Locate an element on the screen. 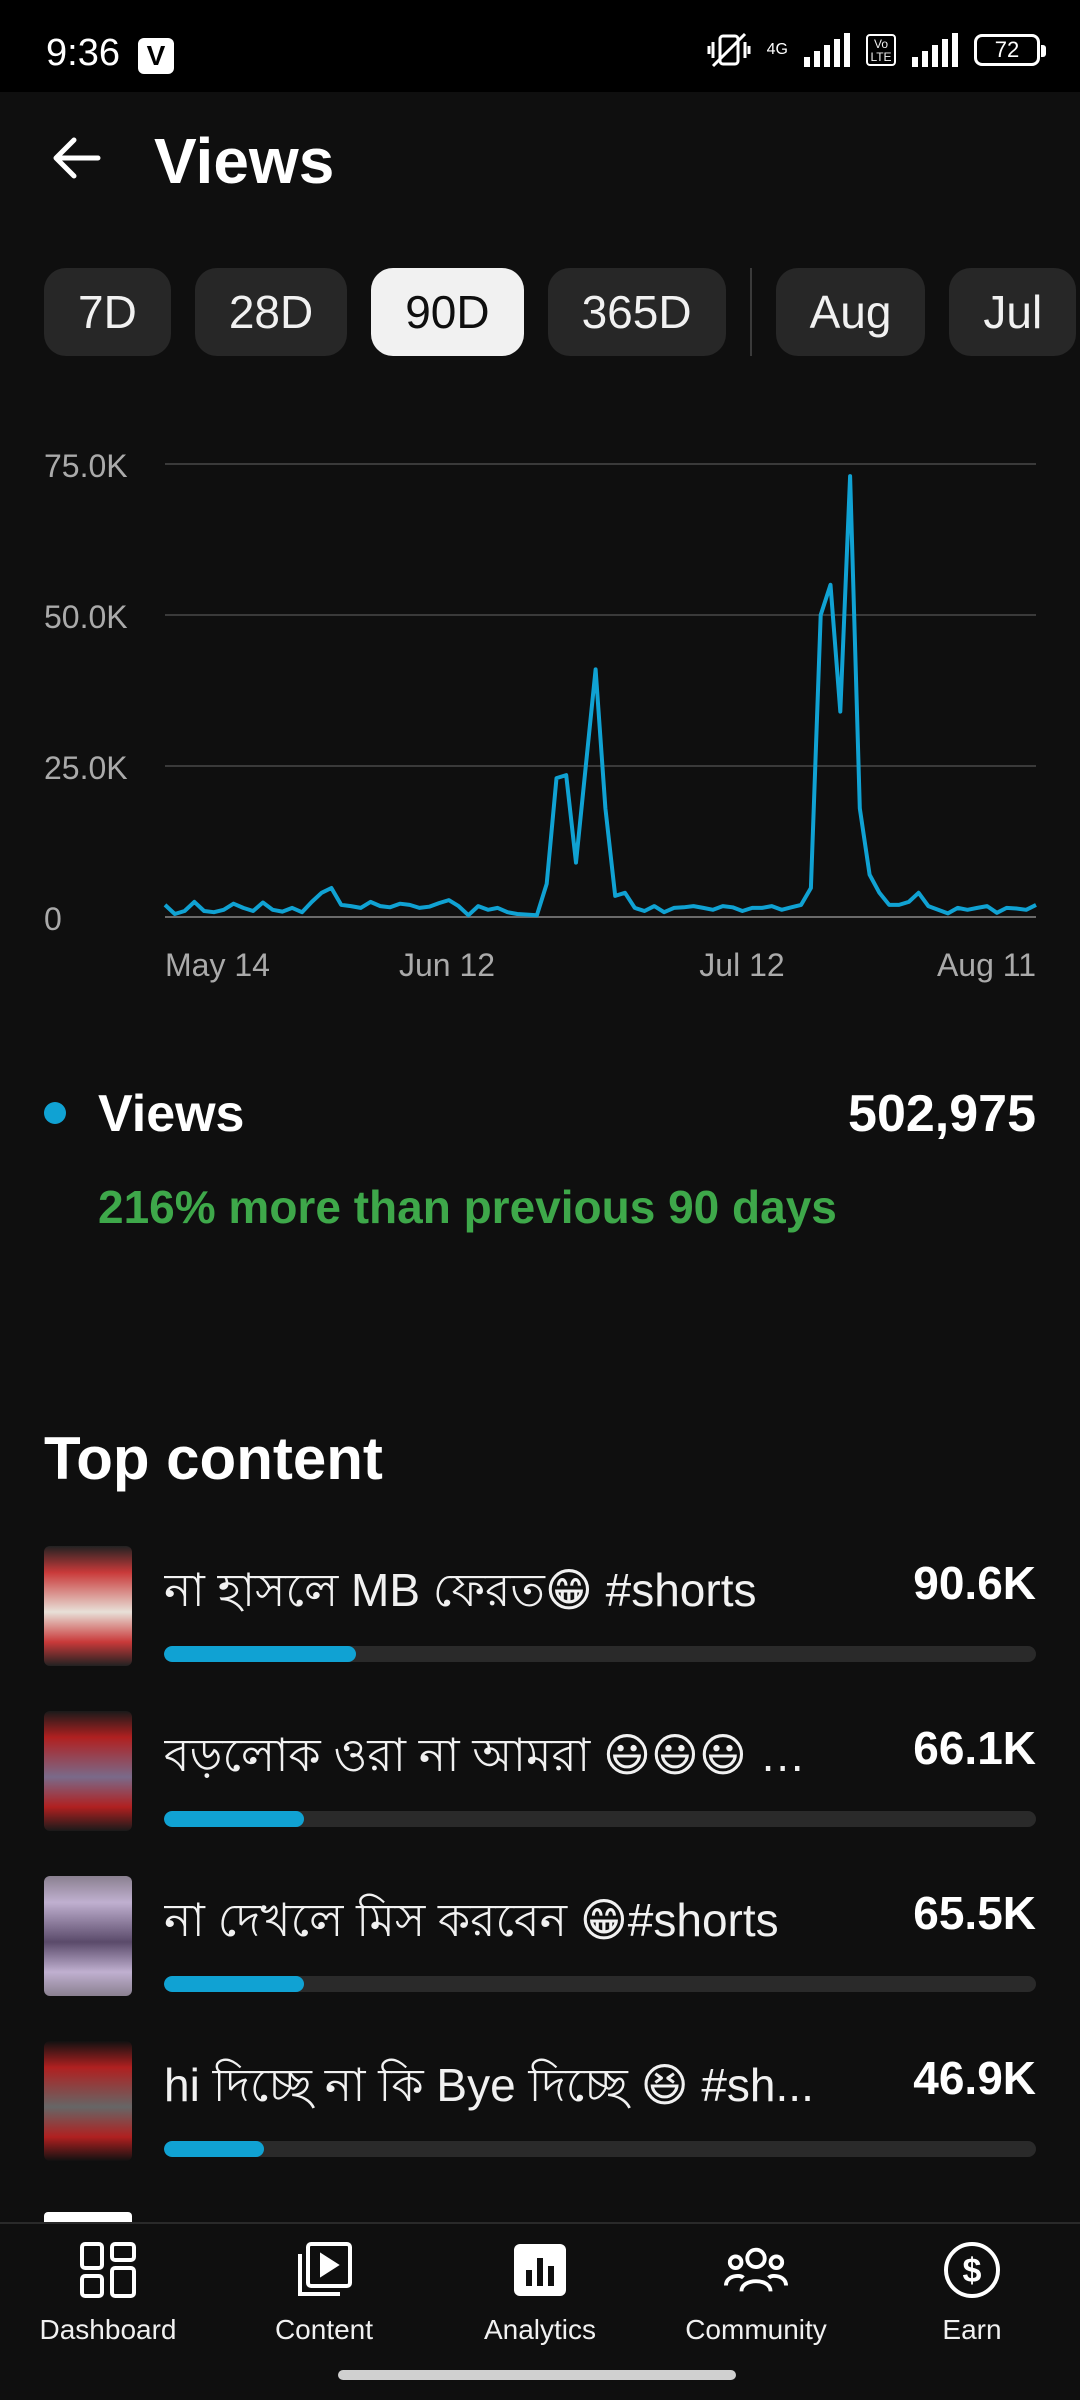  range-chip-90d: 90D is located at coordinates (447, 312).